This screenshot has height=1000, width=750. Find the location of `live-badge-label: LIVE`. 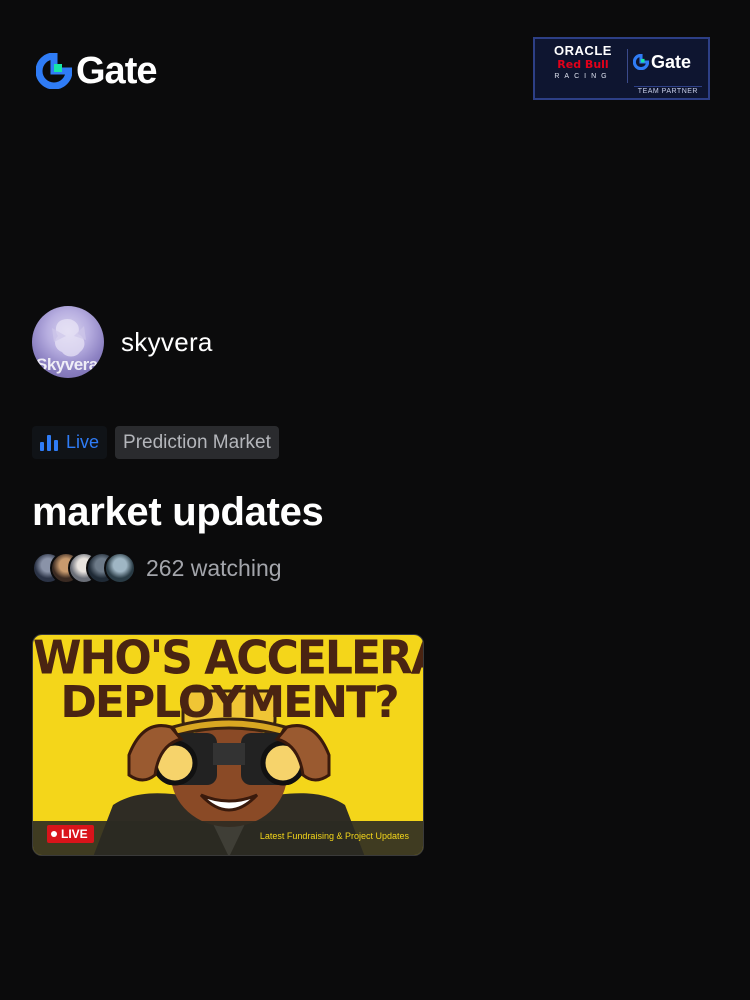

live-badge-label: LIVE is located at coordinates (74, 834).